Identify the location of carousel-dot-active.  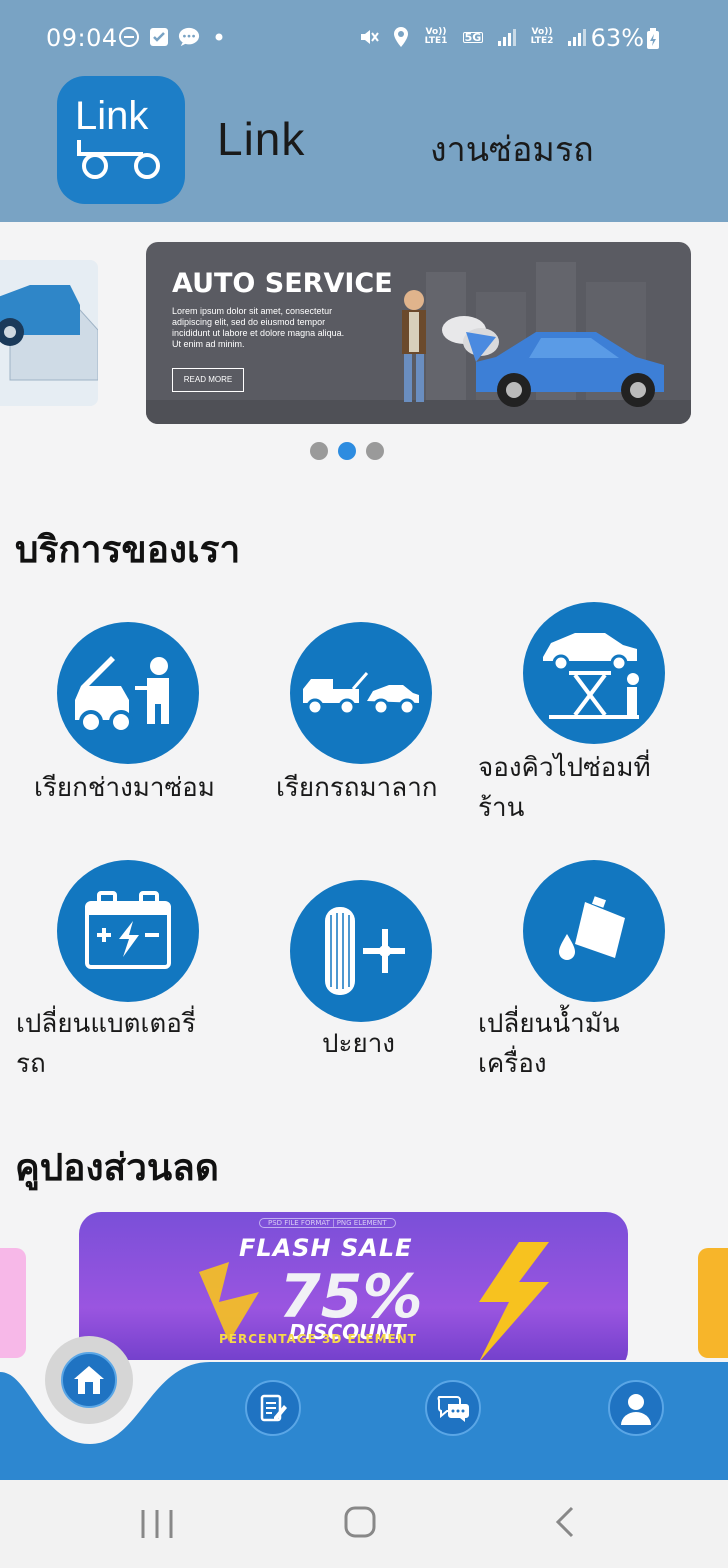
(347, 451).